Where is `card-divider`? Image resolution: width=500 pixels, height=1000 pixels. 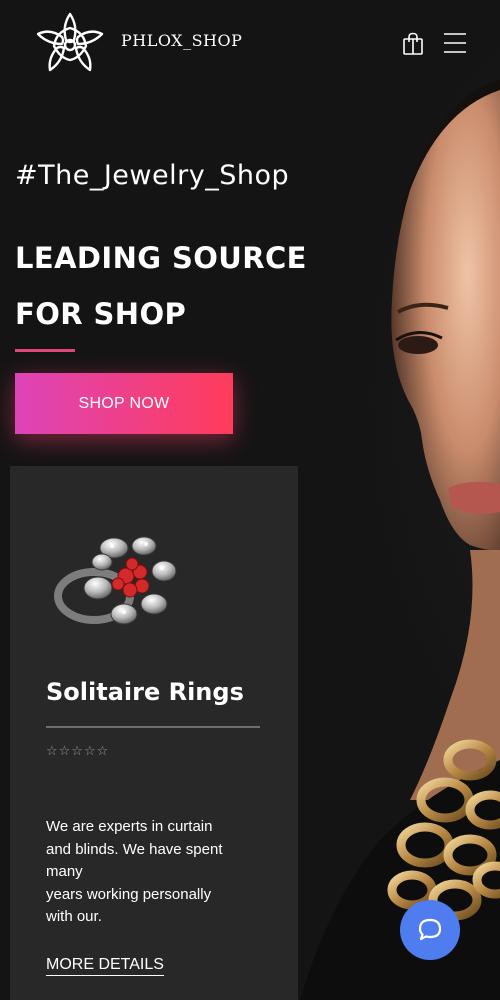 card-divider is located at coordinates (153, 727).